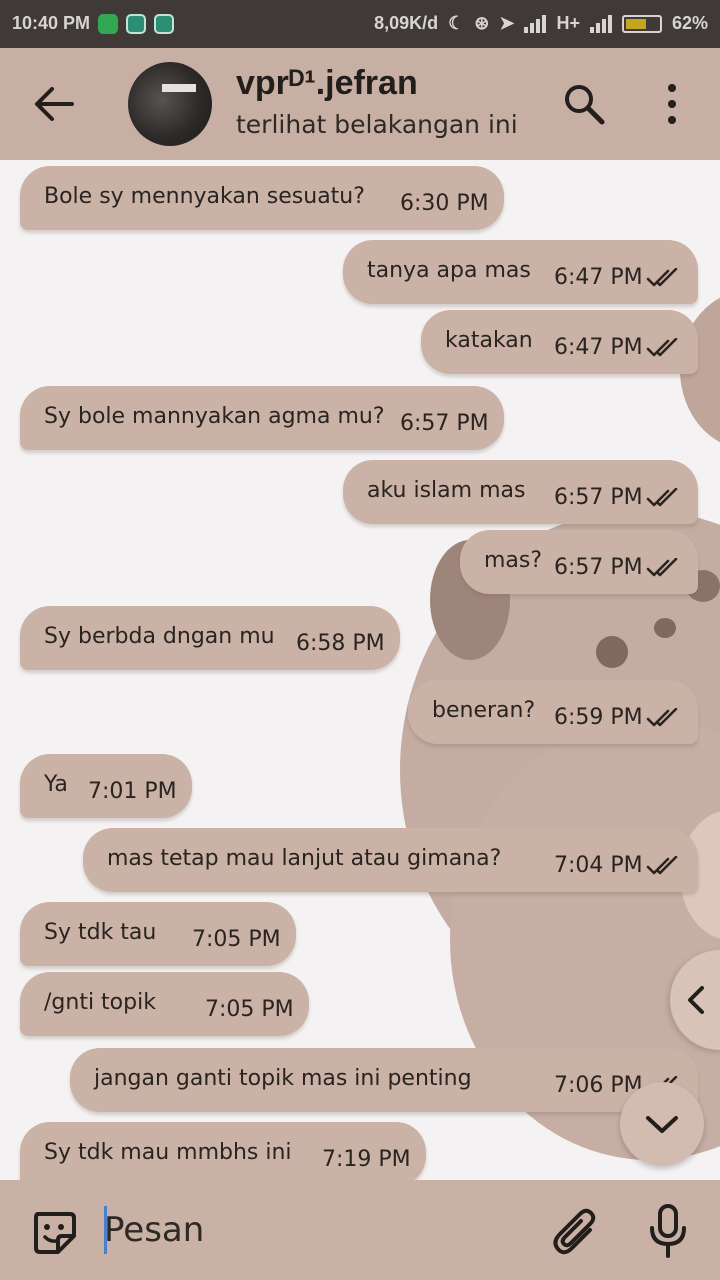  What do you see at coordinates (105, 1230) in the screenshot?
I see `text-cursor` at bounding box center [105, 1230].